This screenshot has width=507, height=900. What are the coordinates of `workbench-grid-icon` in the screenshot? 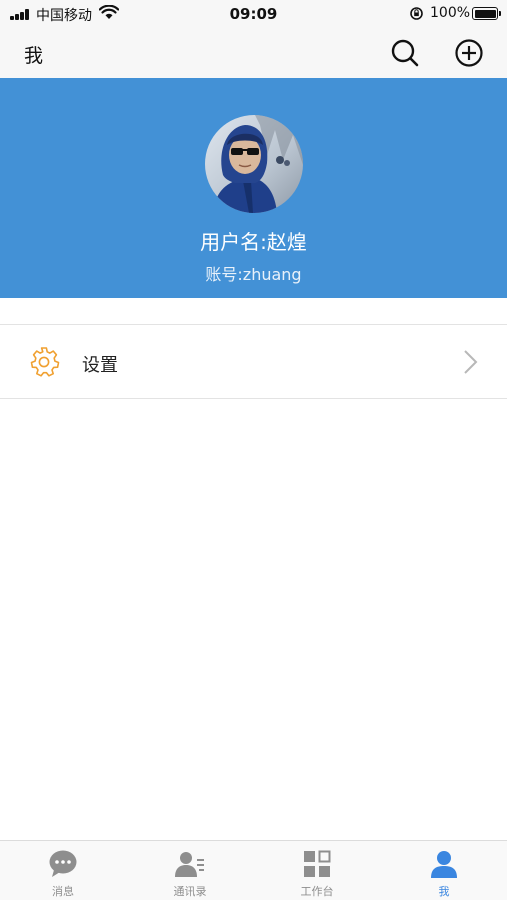 It's located at (317, 863).